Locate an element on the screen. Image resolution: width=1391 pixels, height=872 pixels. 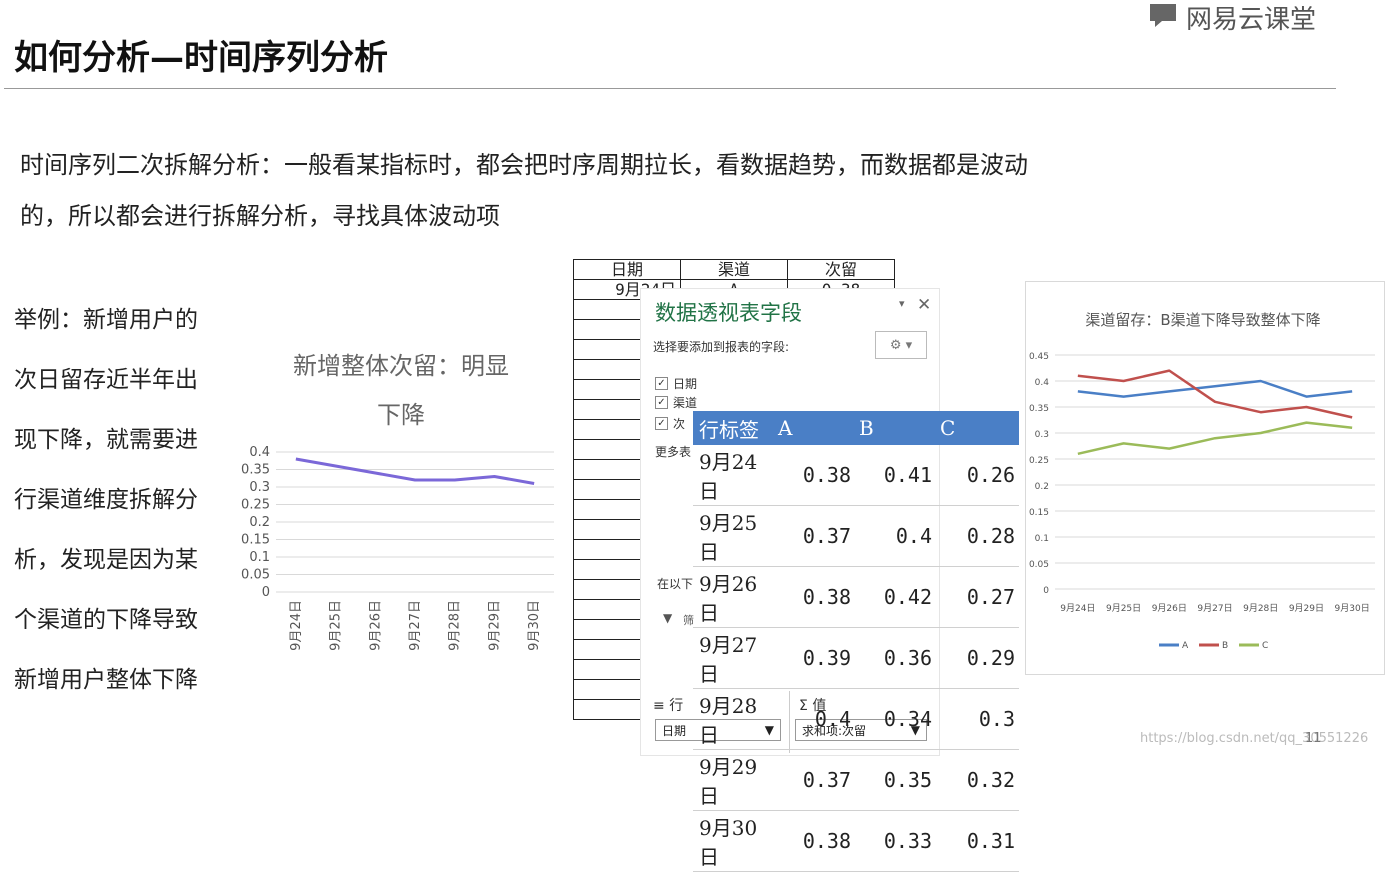
raw-header-channel: 渠道 is located at coordinates (734, 270).